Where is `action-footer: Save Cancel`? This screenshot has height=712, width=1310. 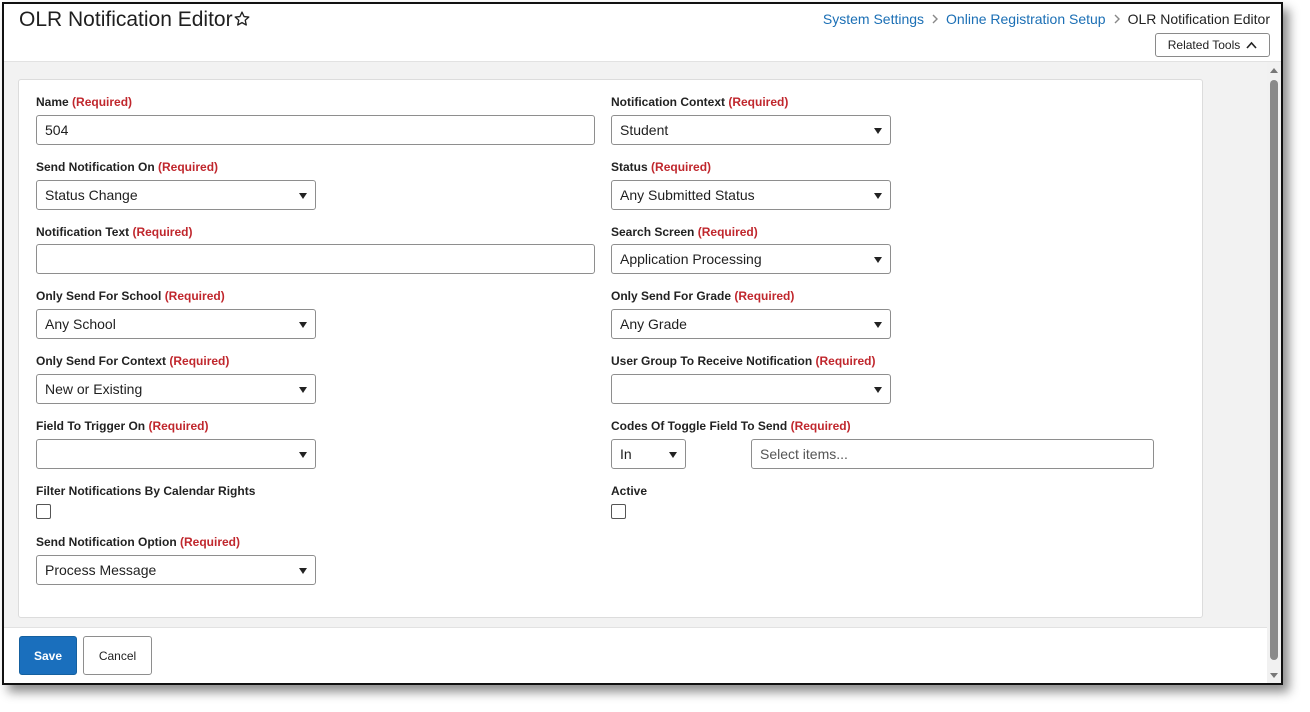
action-footer: Save Cancel is located at coordinates (635, 655).